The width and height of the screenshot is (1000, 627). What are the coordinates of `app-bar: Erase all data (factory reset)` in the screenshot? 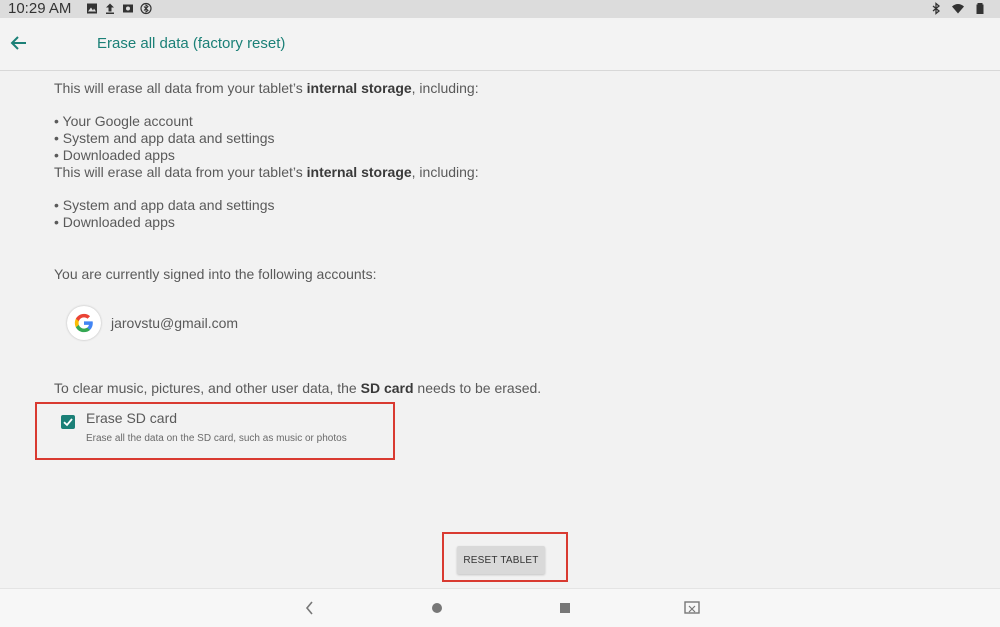 It's located at (500, 44).